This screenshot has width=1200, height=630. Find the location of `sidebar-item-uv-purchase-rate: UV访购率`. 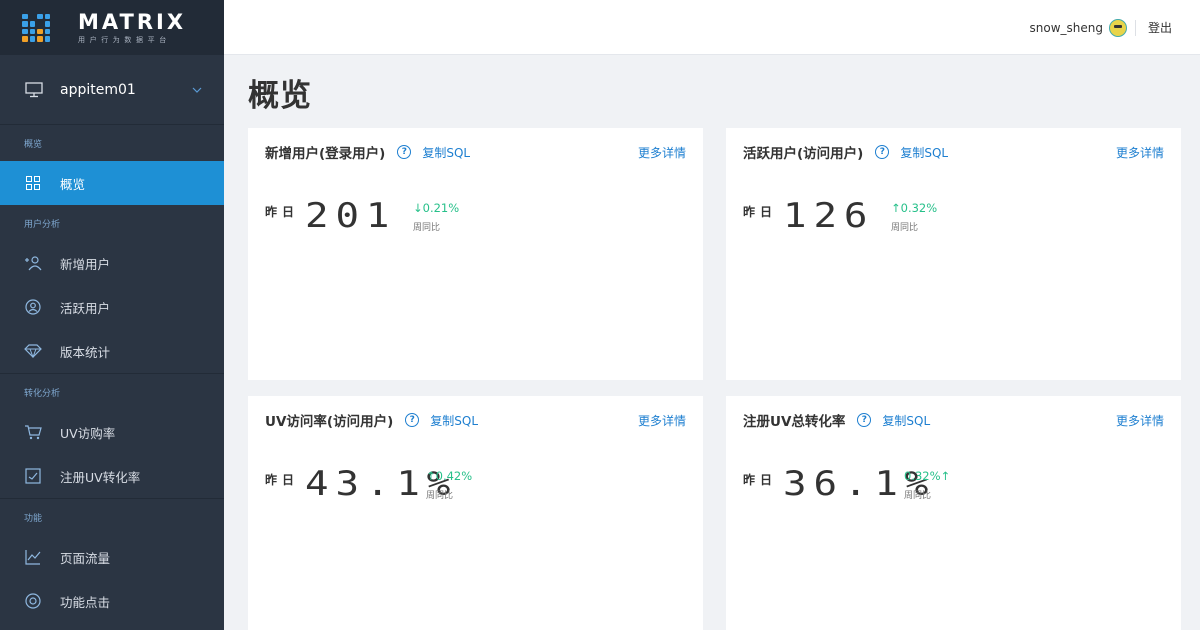

sidebar-item-uv-purchase-rate: UV访购率 is located at coordinates (112, 432).